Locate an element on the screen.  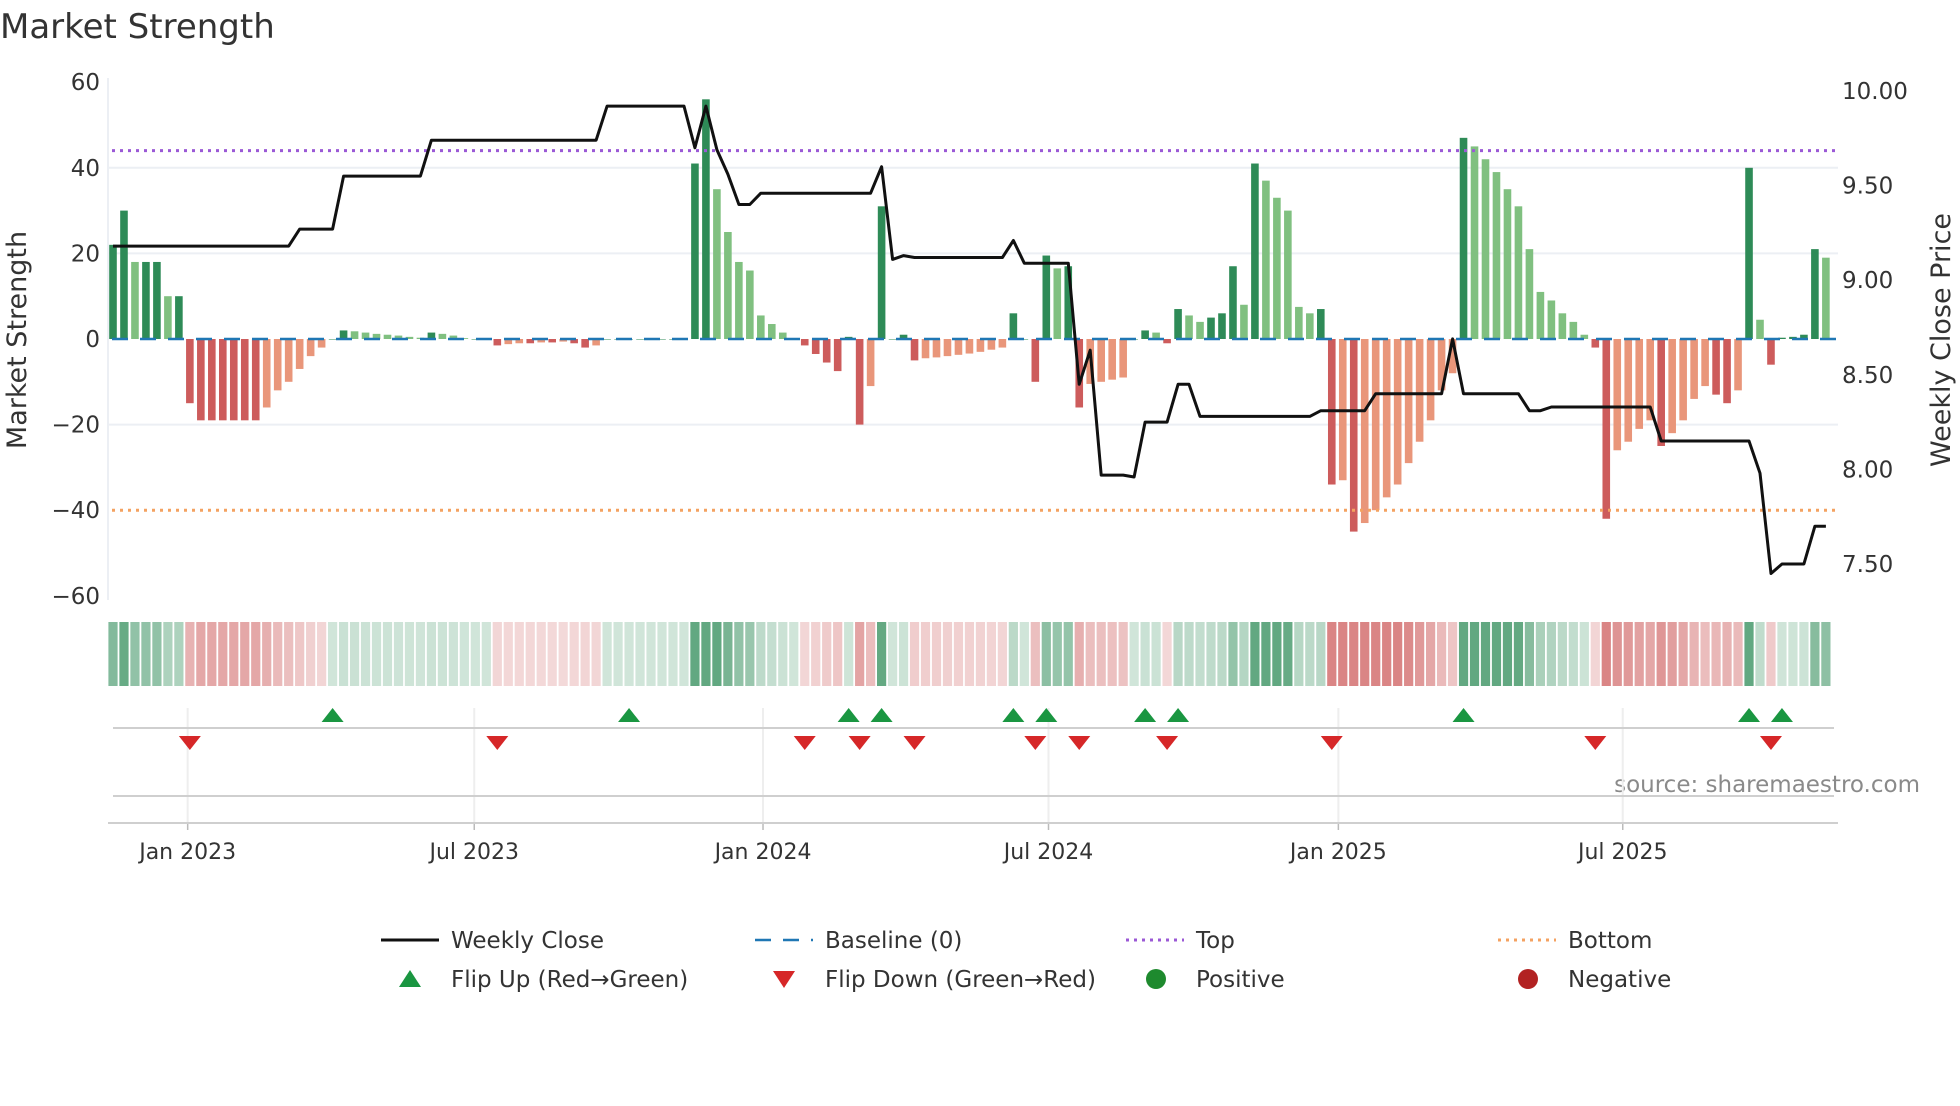
legend-label: Positive is located at coordinates (1240, 980).